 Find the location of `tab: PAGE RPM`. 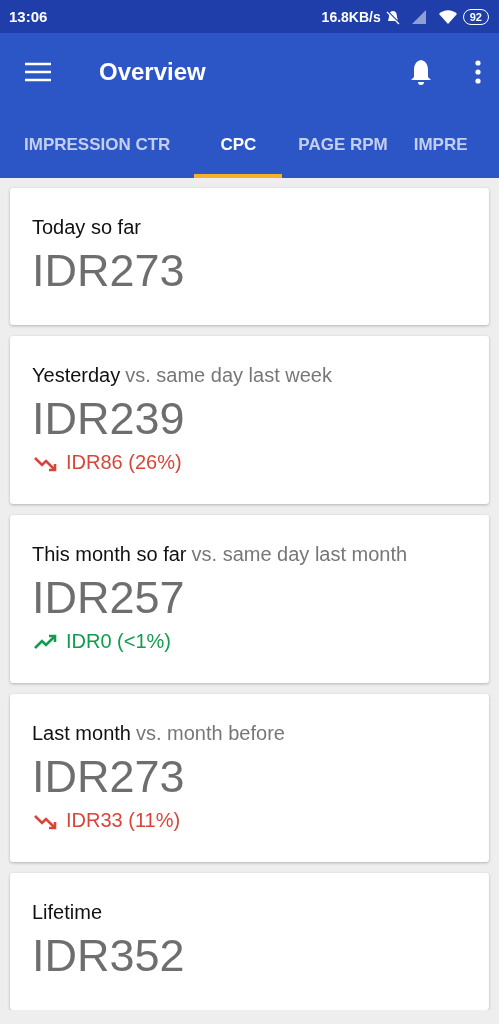

tab: PAGE RPM is located at coordinates (343, 144).